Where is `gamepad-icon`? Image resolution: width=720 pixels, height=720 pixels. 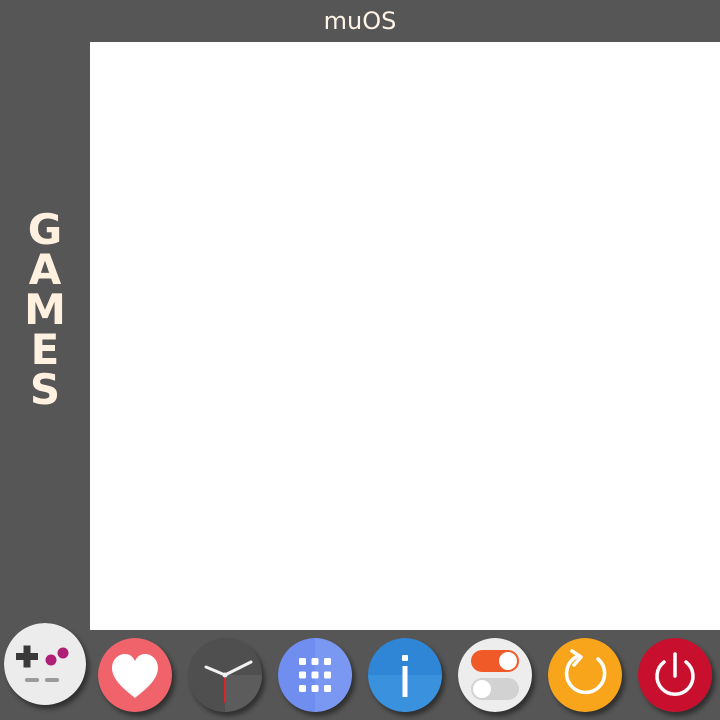 gamepad-icon is located at coordinates (45, 664).